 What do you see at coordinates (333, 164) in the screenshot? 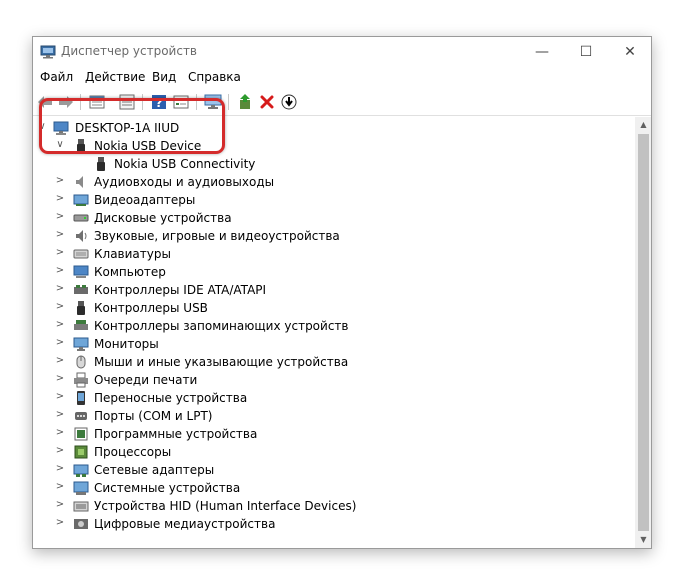
I see `tree-device-nokia-usb-connectivity: Nokia USB Connectivity` at bounding box center [333, 164].